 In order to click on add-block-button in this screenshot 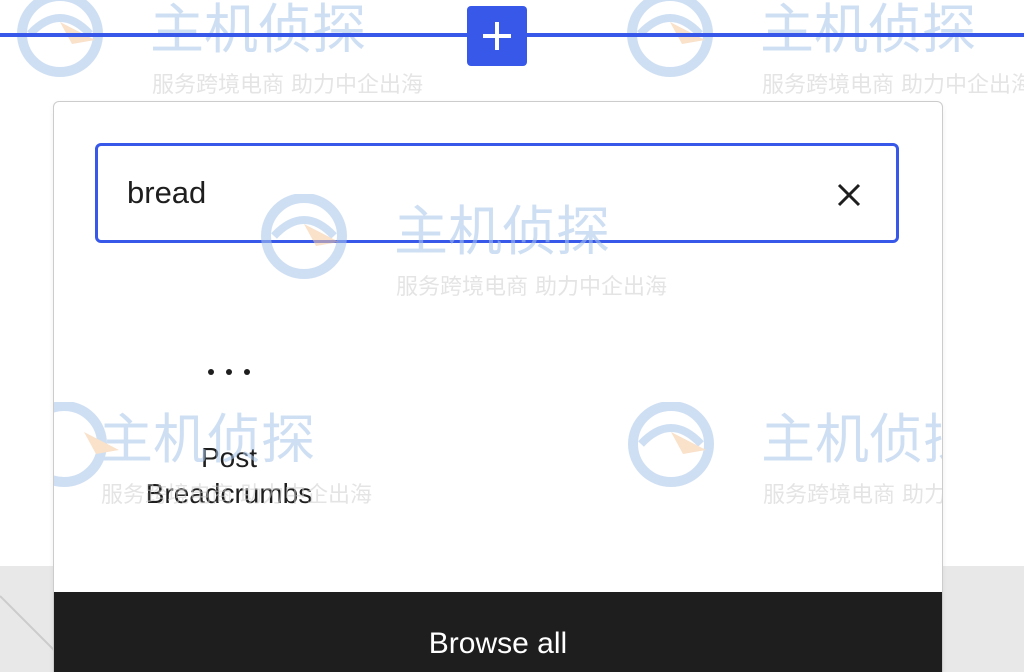, I will do `click(497, 36)`.